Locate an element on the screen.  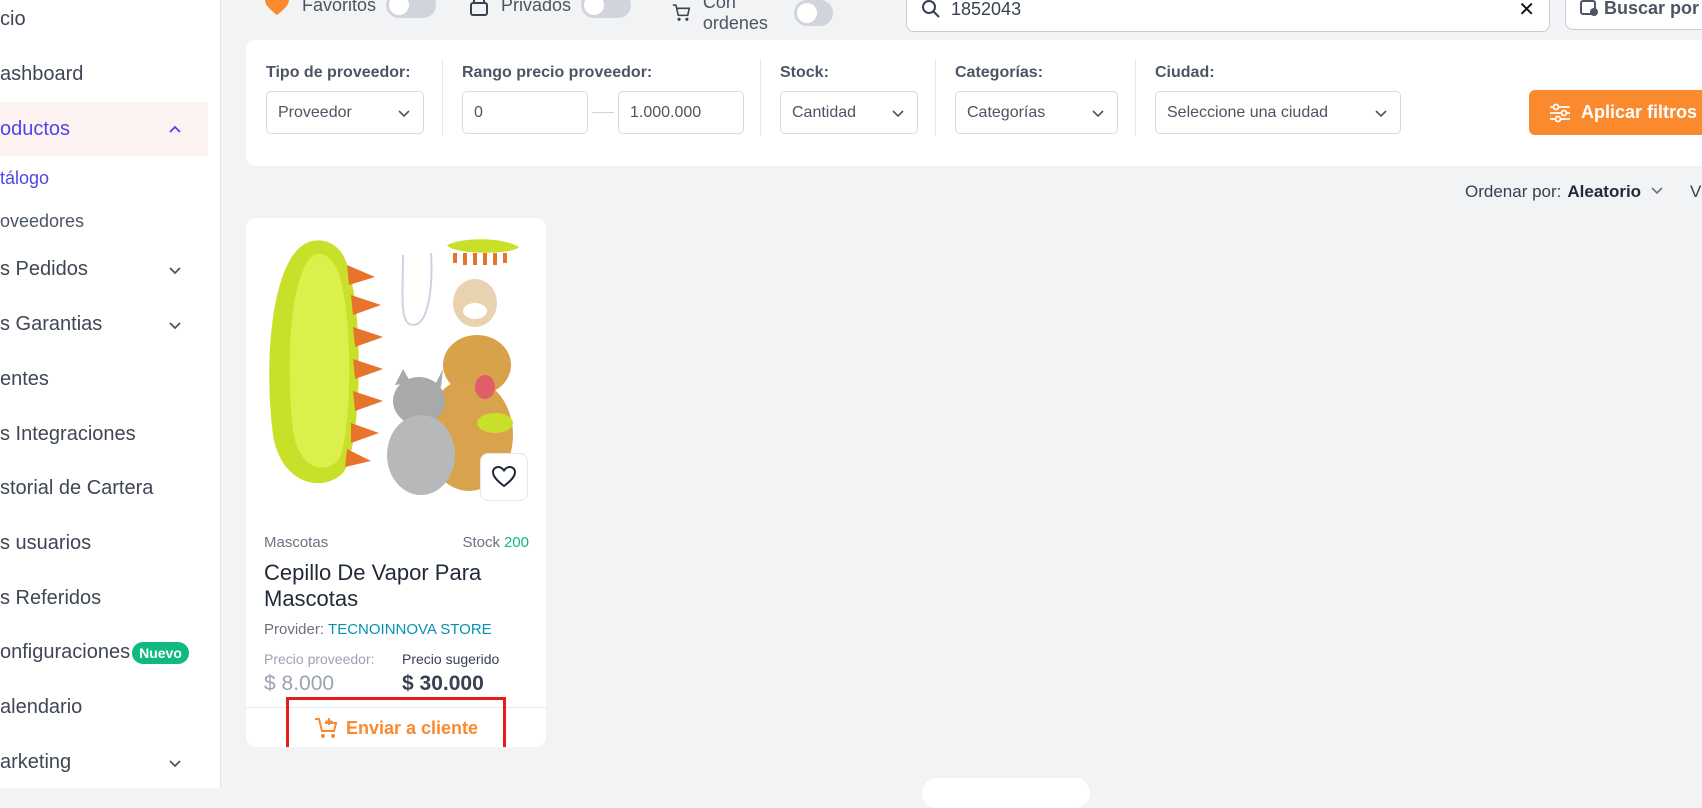
product-name: Cepillo De Vapor Para Mascotas is located at coordinates (399, 586).